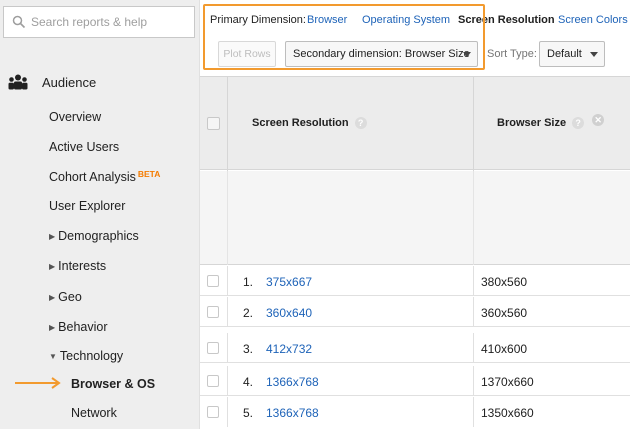 Image resolution: width=630 pixels, height=429 pixels. Describe the element at coordinates (289, 282) in the screenshot. I see `screen-resolution-link: 375x667` at that location.